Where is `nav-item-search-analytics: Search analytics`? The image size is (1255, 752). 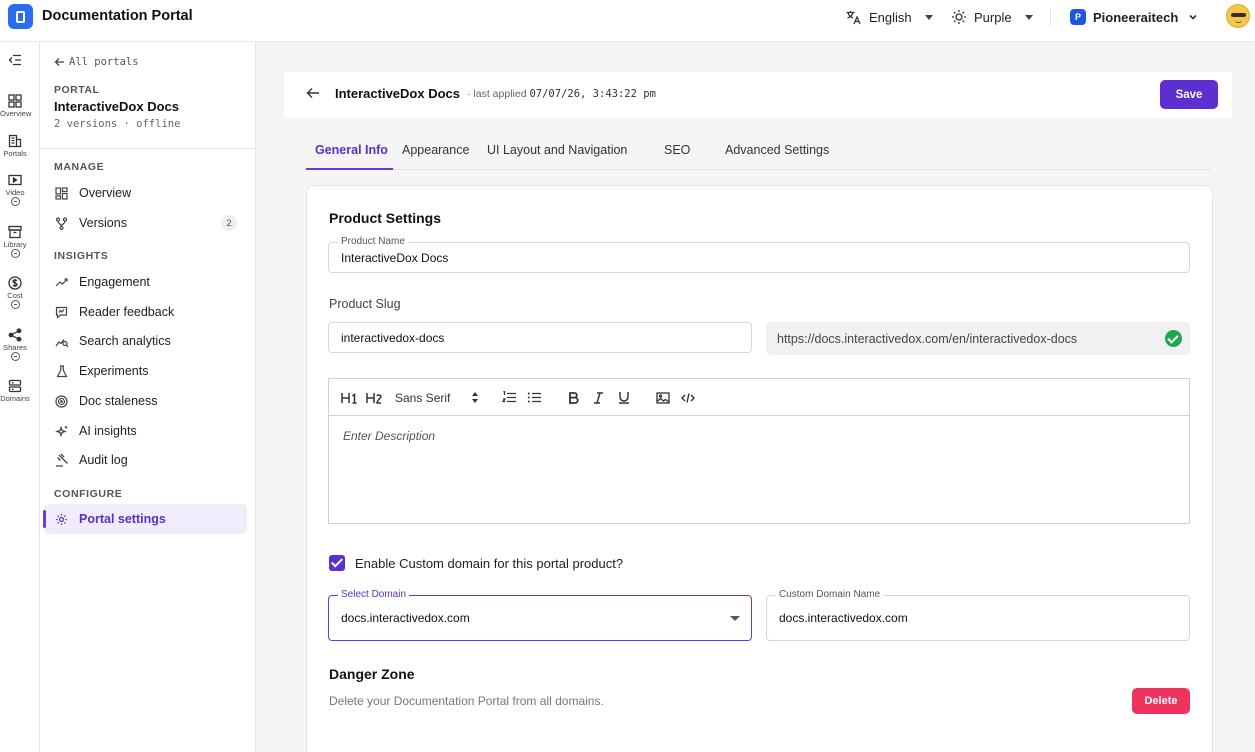
nav-item-search-analytics: Search analytics is located at coordinates (145, 341).